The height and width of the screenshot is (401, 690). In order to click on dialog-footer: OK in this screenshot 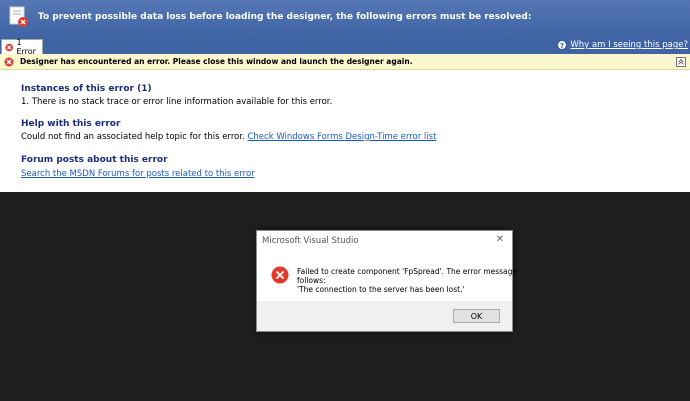, I will do `click(384, 316)`.